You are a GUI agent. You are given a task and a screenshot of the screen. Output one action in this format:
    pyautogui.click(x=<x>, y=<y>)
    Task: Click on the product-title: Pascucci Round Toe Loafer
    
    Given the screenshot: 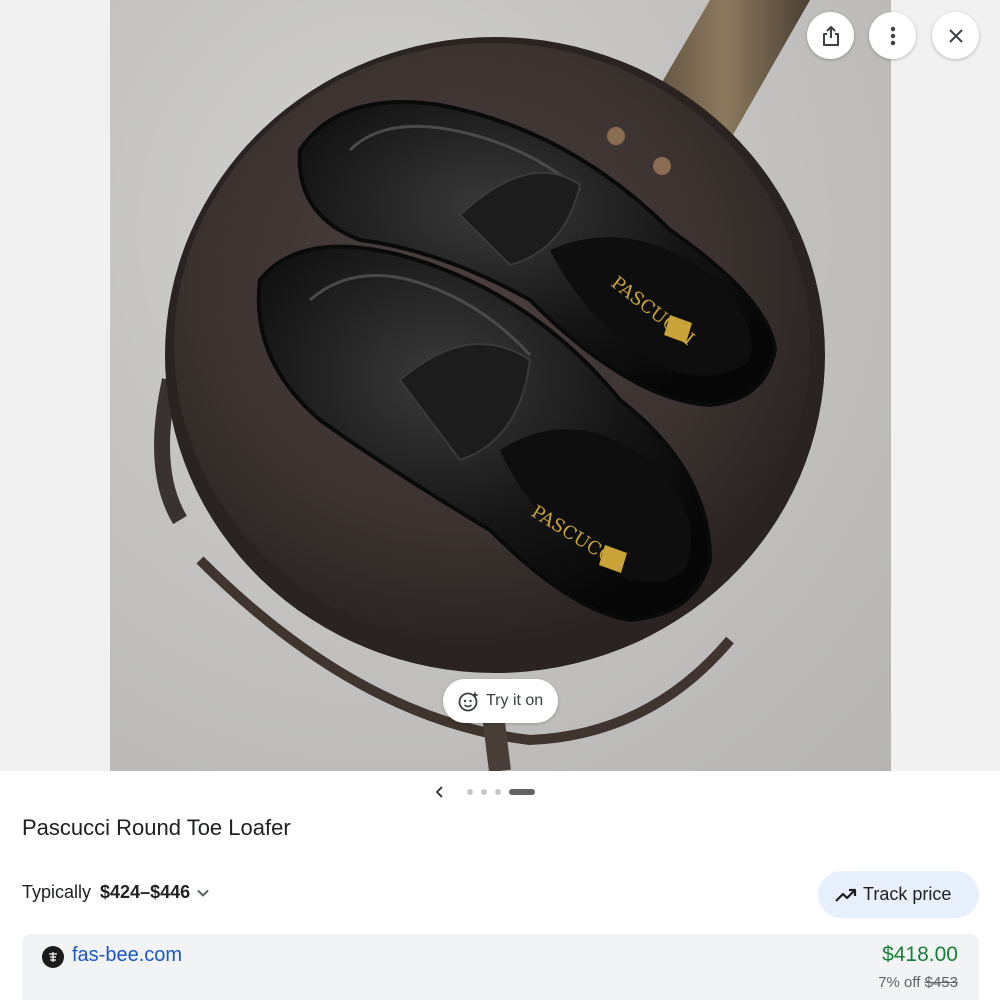 What is the action you would take?
    pyautogui.click(x=156, y=827)
    